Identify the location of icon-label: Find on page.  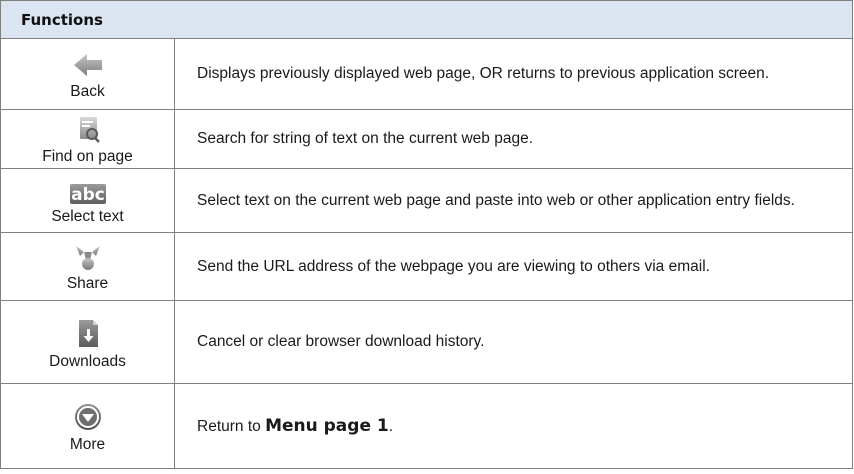
(87, 156).